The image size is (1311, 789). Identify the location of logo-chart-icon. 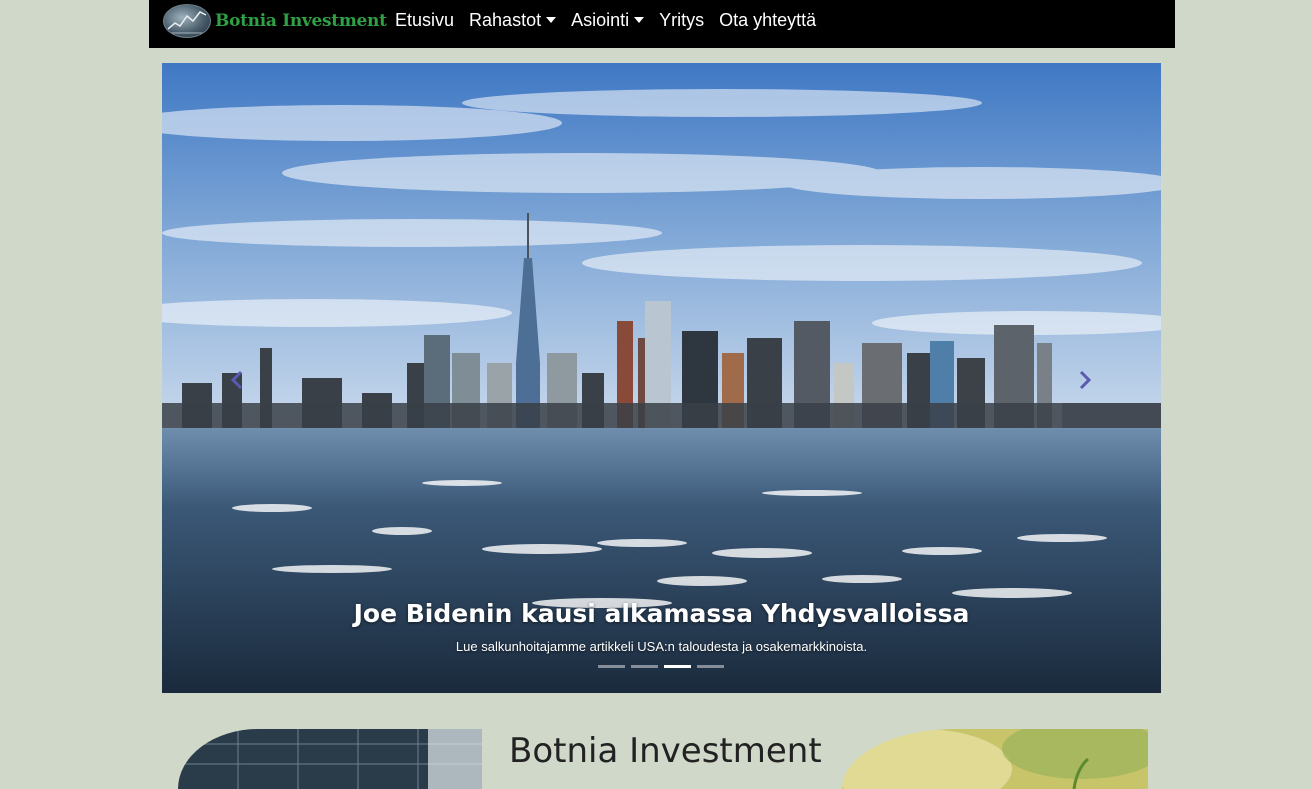
(187, 21).